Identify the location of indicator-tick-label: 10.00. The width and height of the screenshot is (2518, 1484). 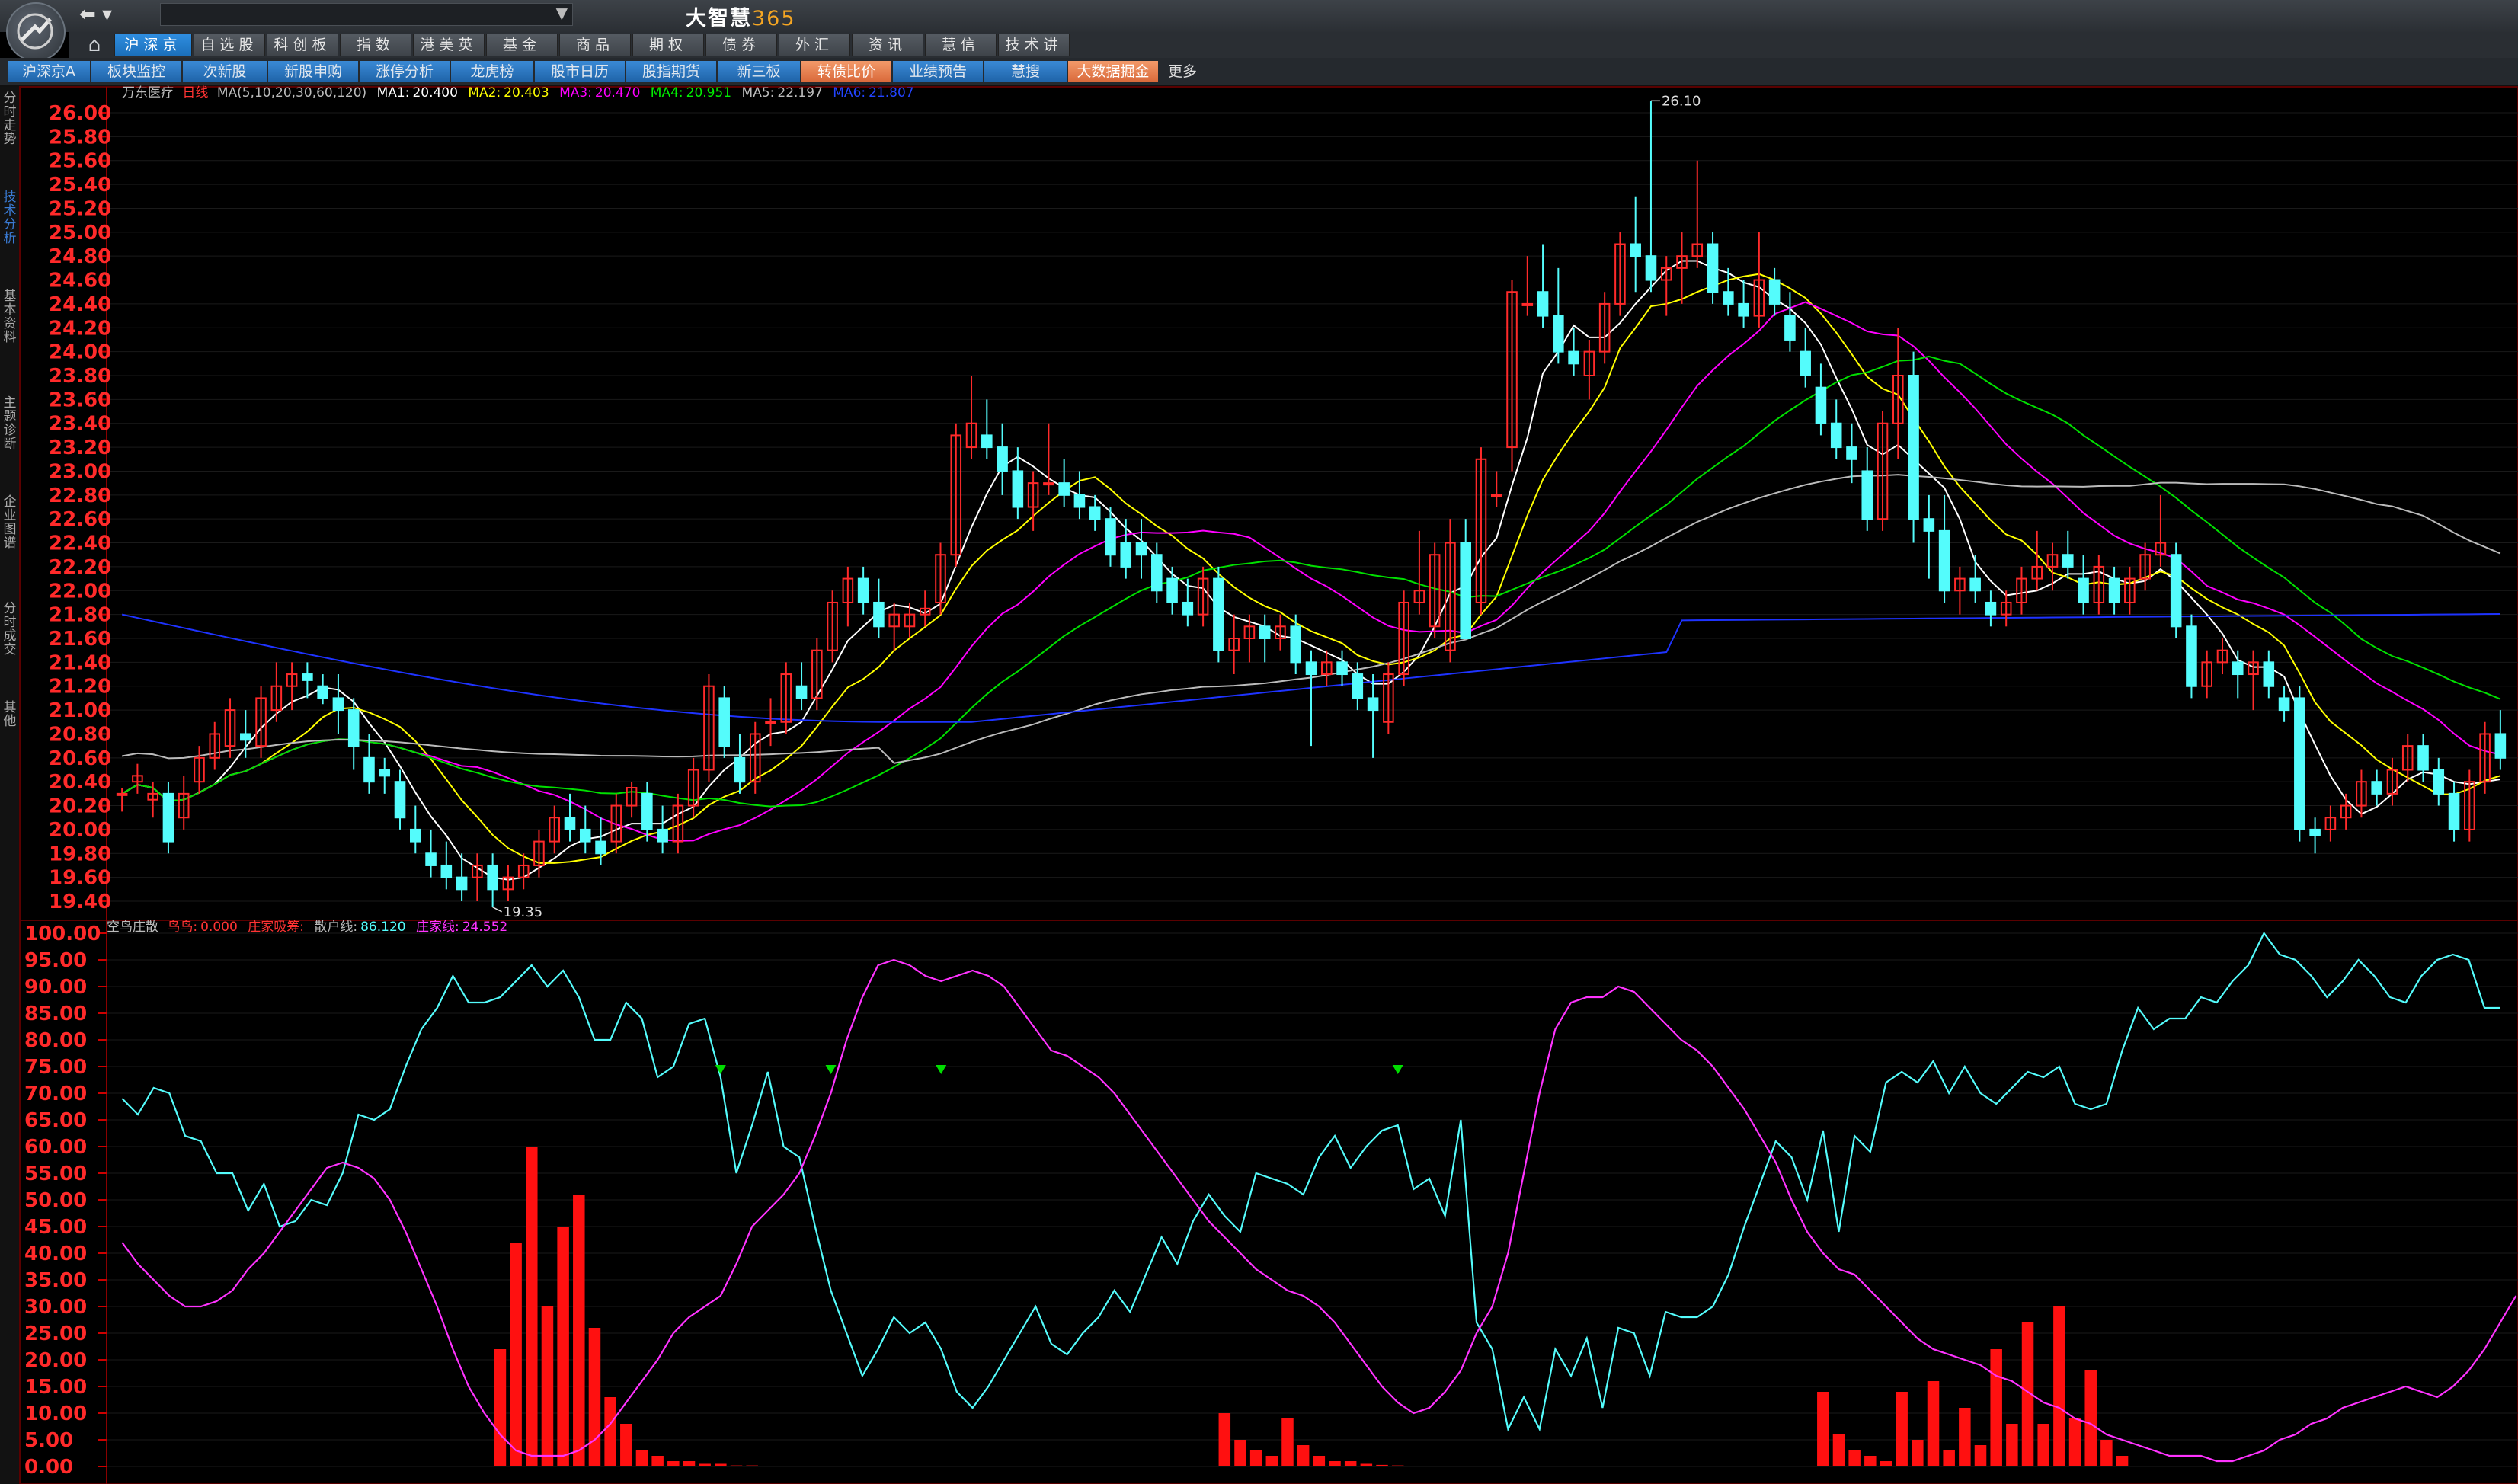
(55, 1413).